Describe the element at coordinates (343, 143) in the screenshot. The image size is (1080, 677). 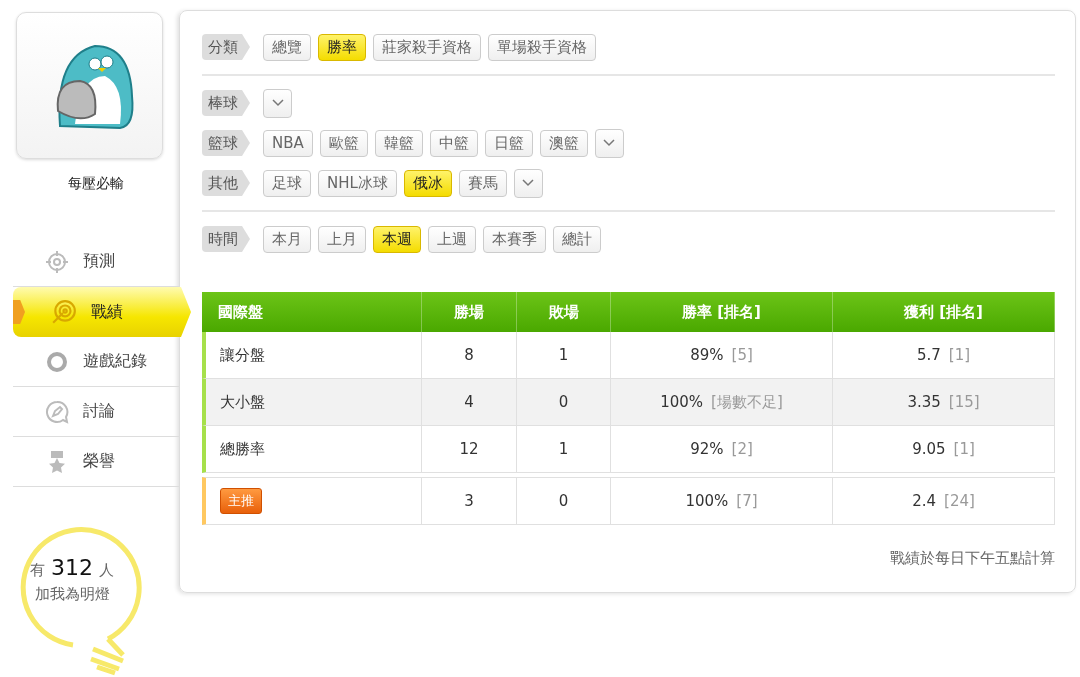
I see `filter-option: 歐籃` at that location.